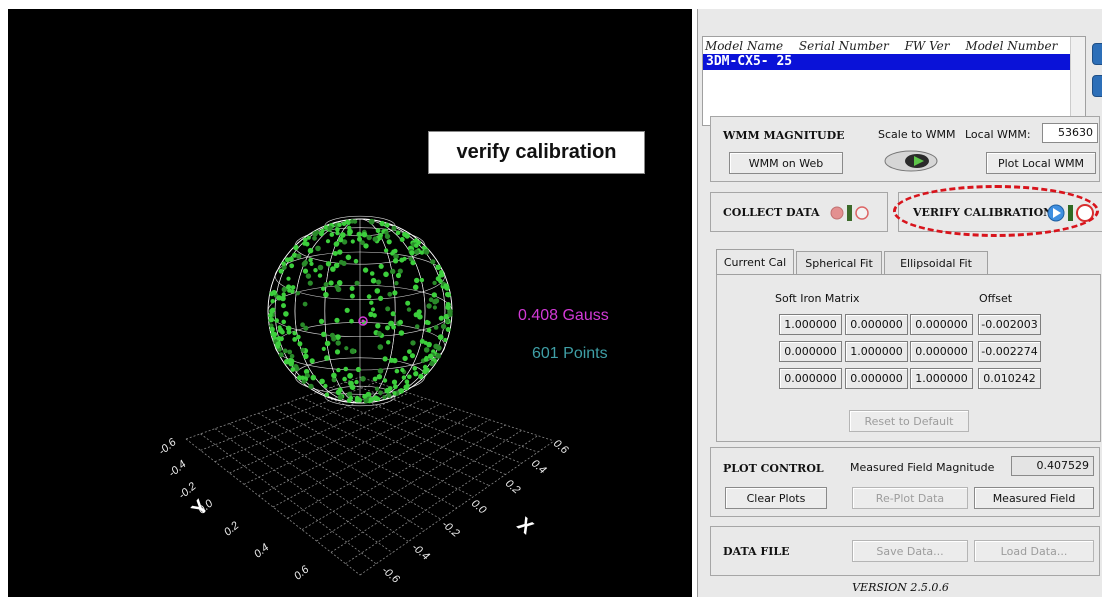 The width and height of the screenshot is (1102, 597). I want to click on record-icon, so click(837, 213).